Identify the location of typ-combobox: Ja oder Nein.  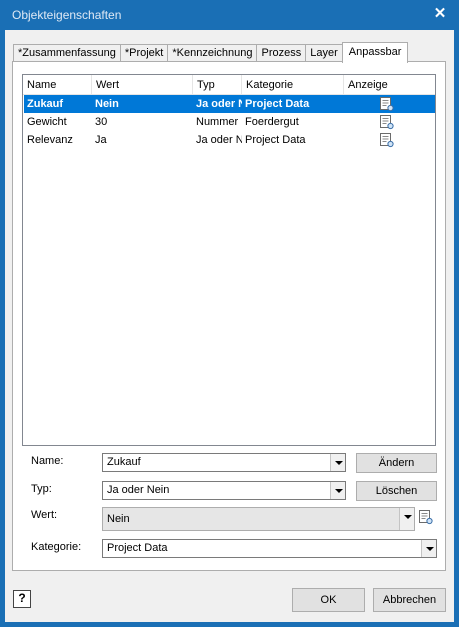
(224, 490).